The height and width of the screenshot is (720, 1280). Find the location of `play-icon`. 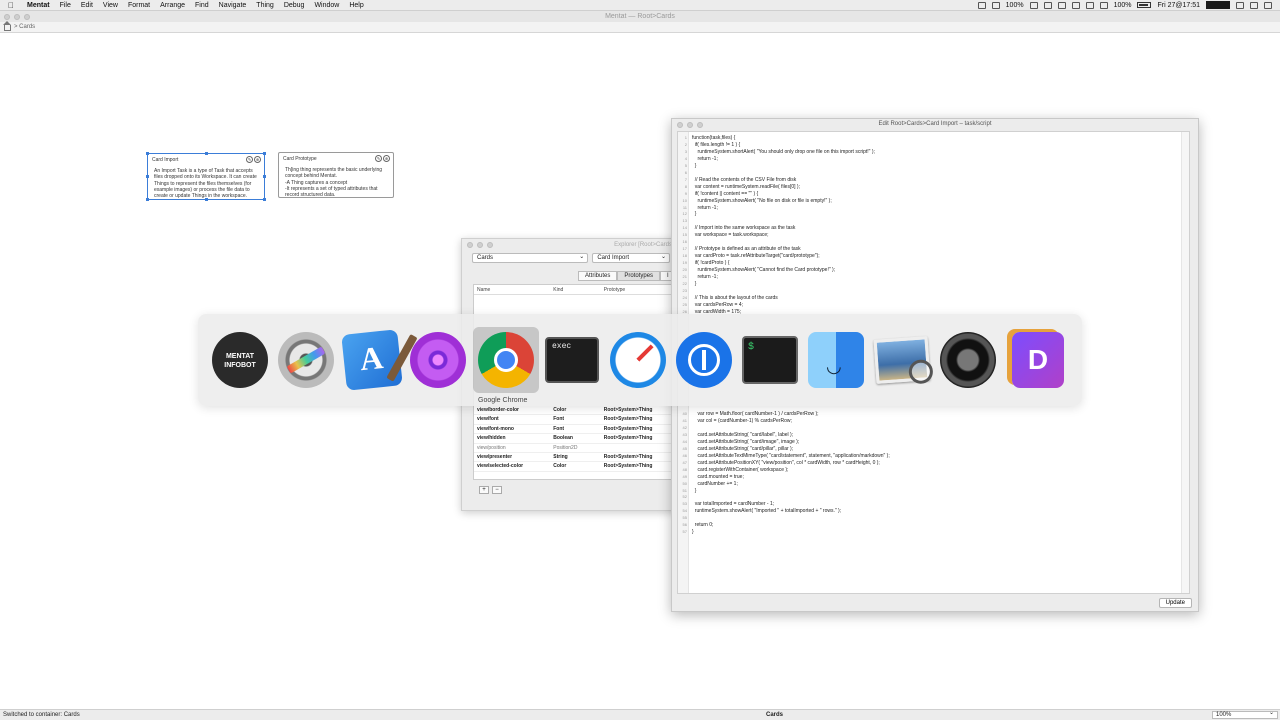

play-icon is located at coordinates (995, 5).